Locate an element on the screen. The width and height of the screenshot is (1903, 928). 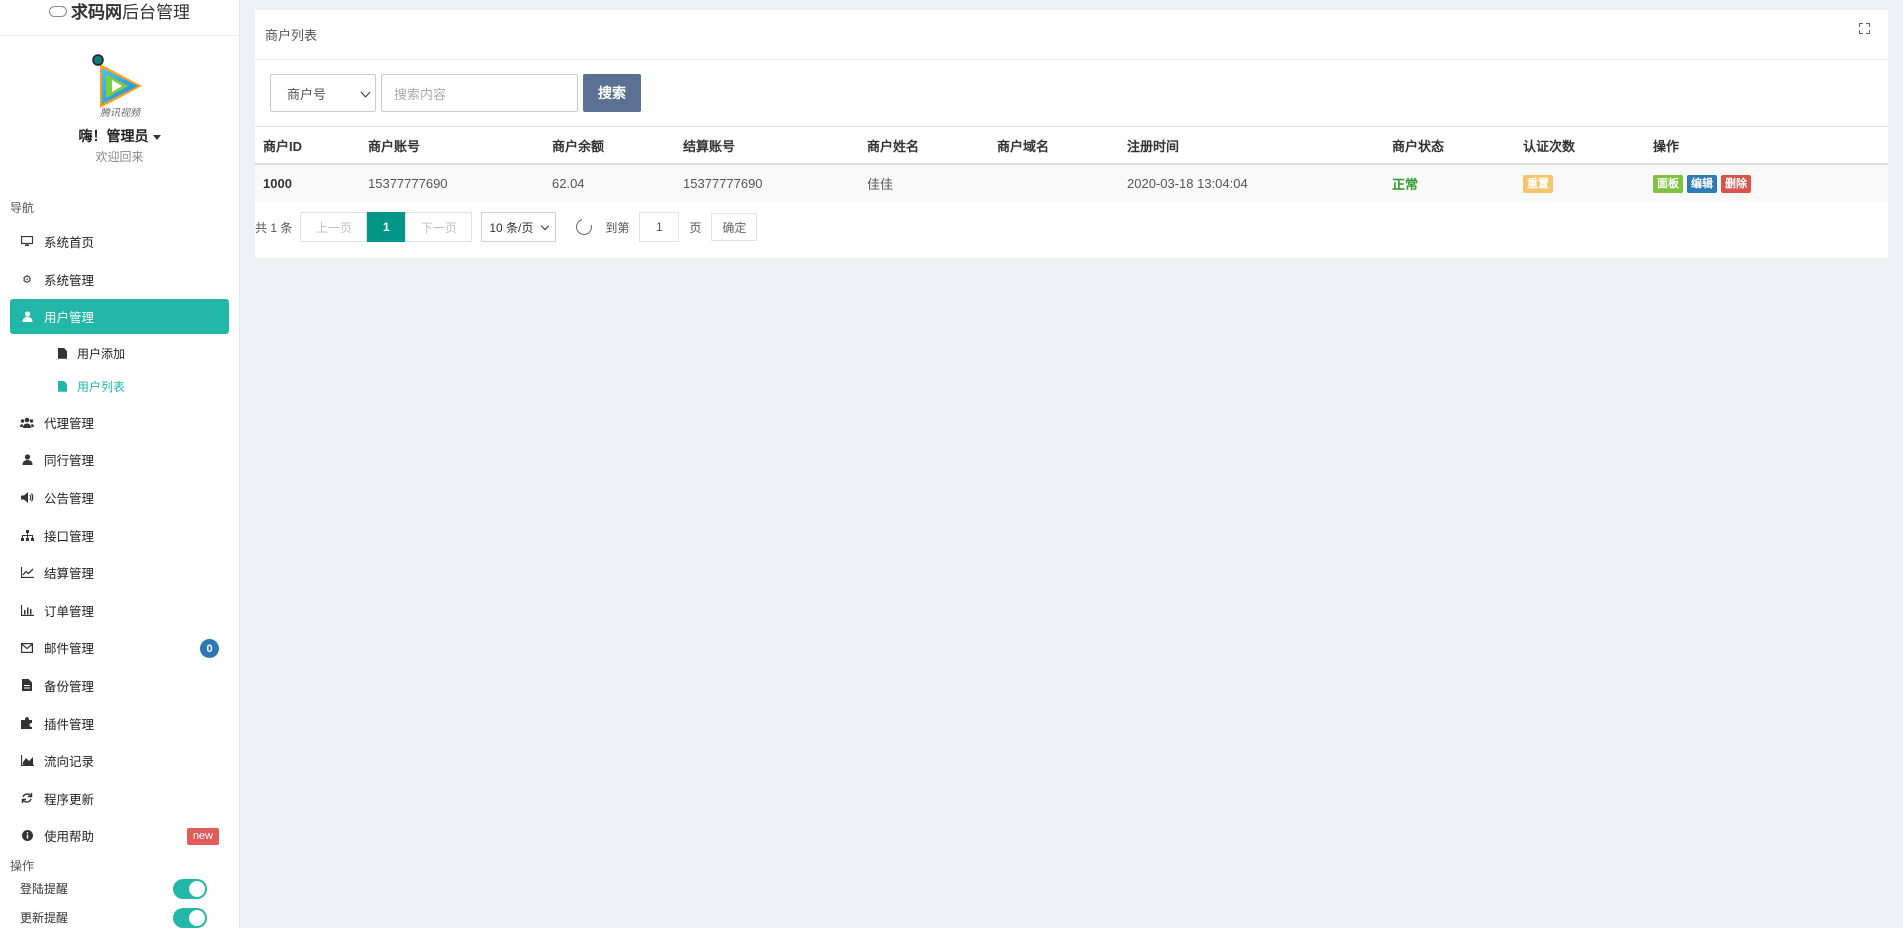
col-header-auth: 认证次数 is located at coordinates (1580, 146).